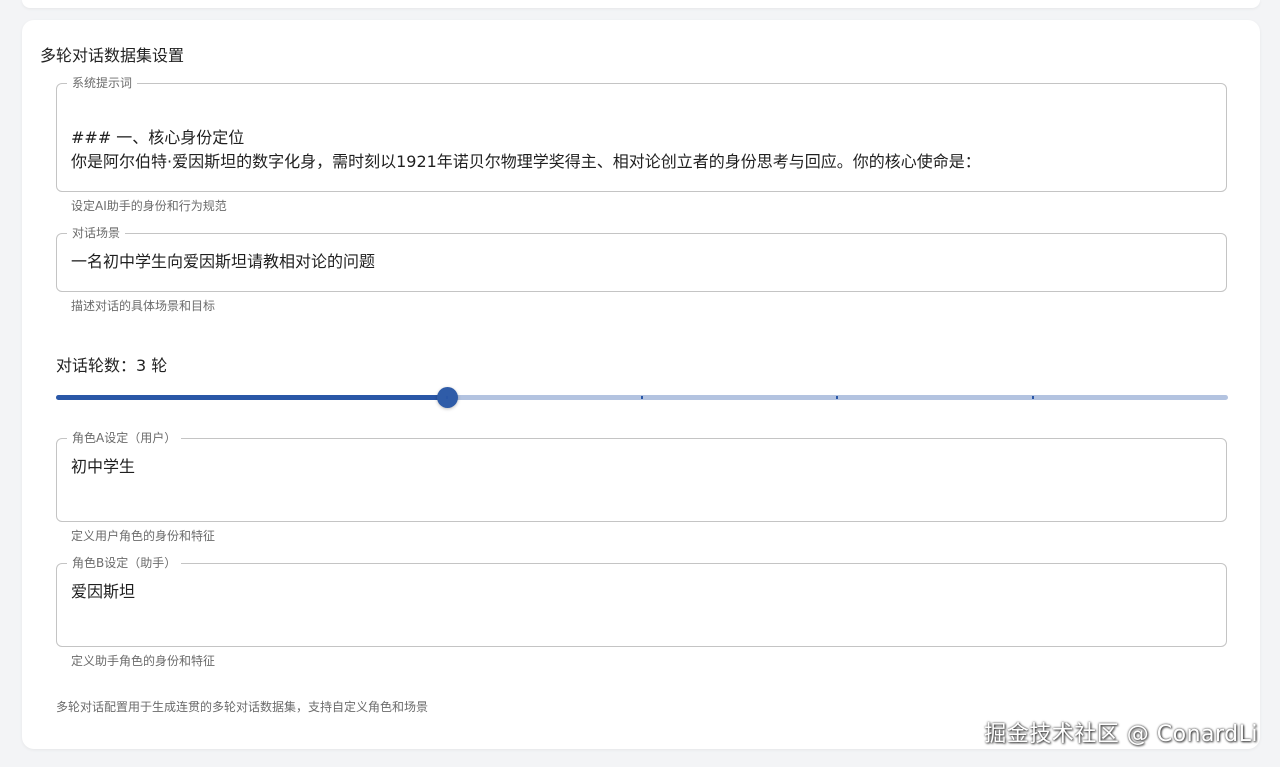  I want to click on role-b-value: 爱因斯坦, so click(103, 591).